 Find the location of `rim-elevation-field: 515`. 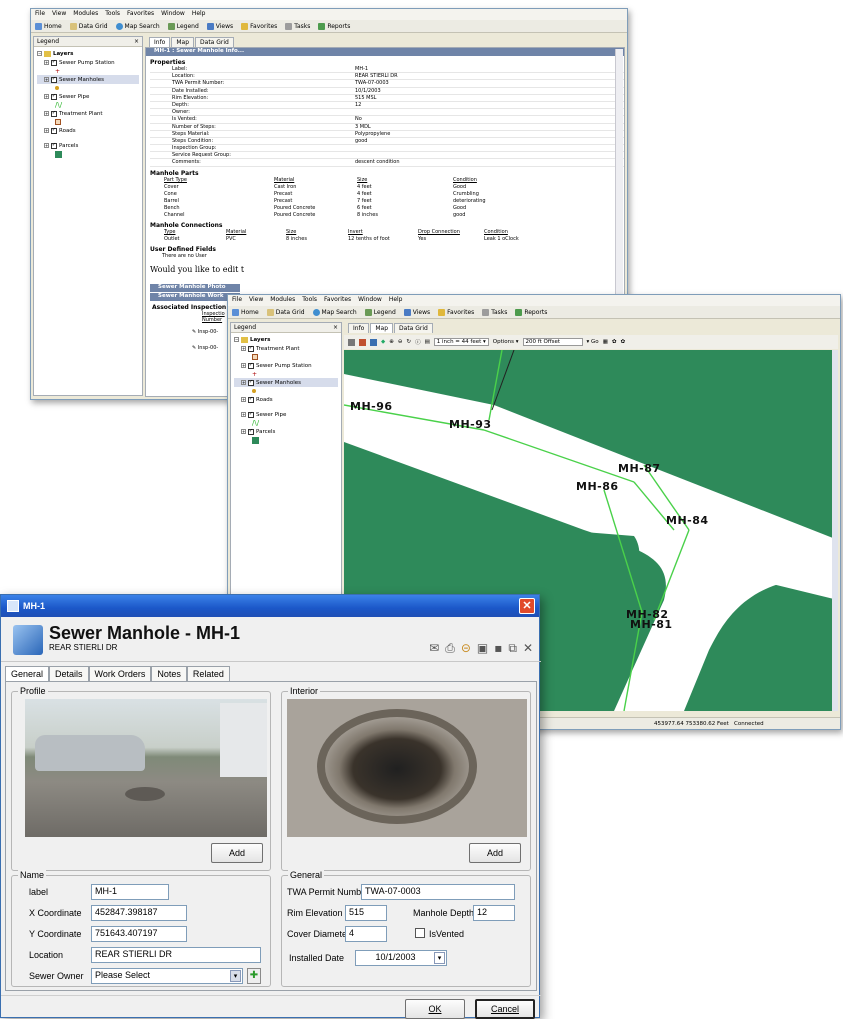

rim-elevation-field: 515 is located at coordinates (366, 913).